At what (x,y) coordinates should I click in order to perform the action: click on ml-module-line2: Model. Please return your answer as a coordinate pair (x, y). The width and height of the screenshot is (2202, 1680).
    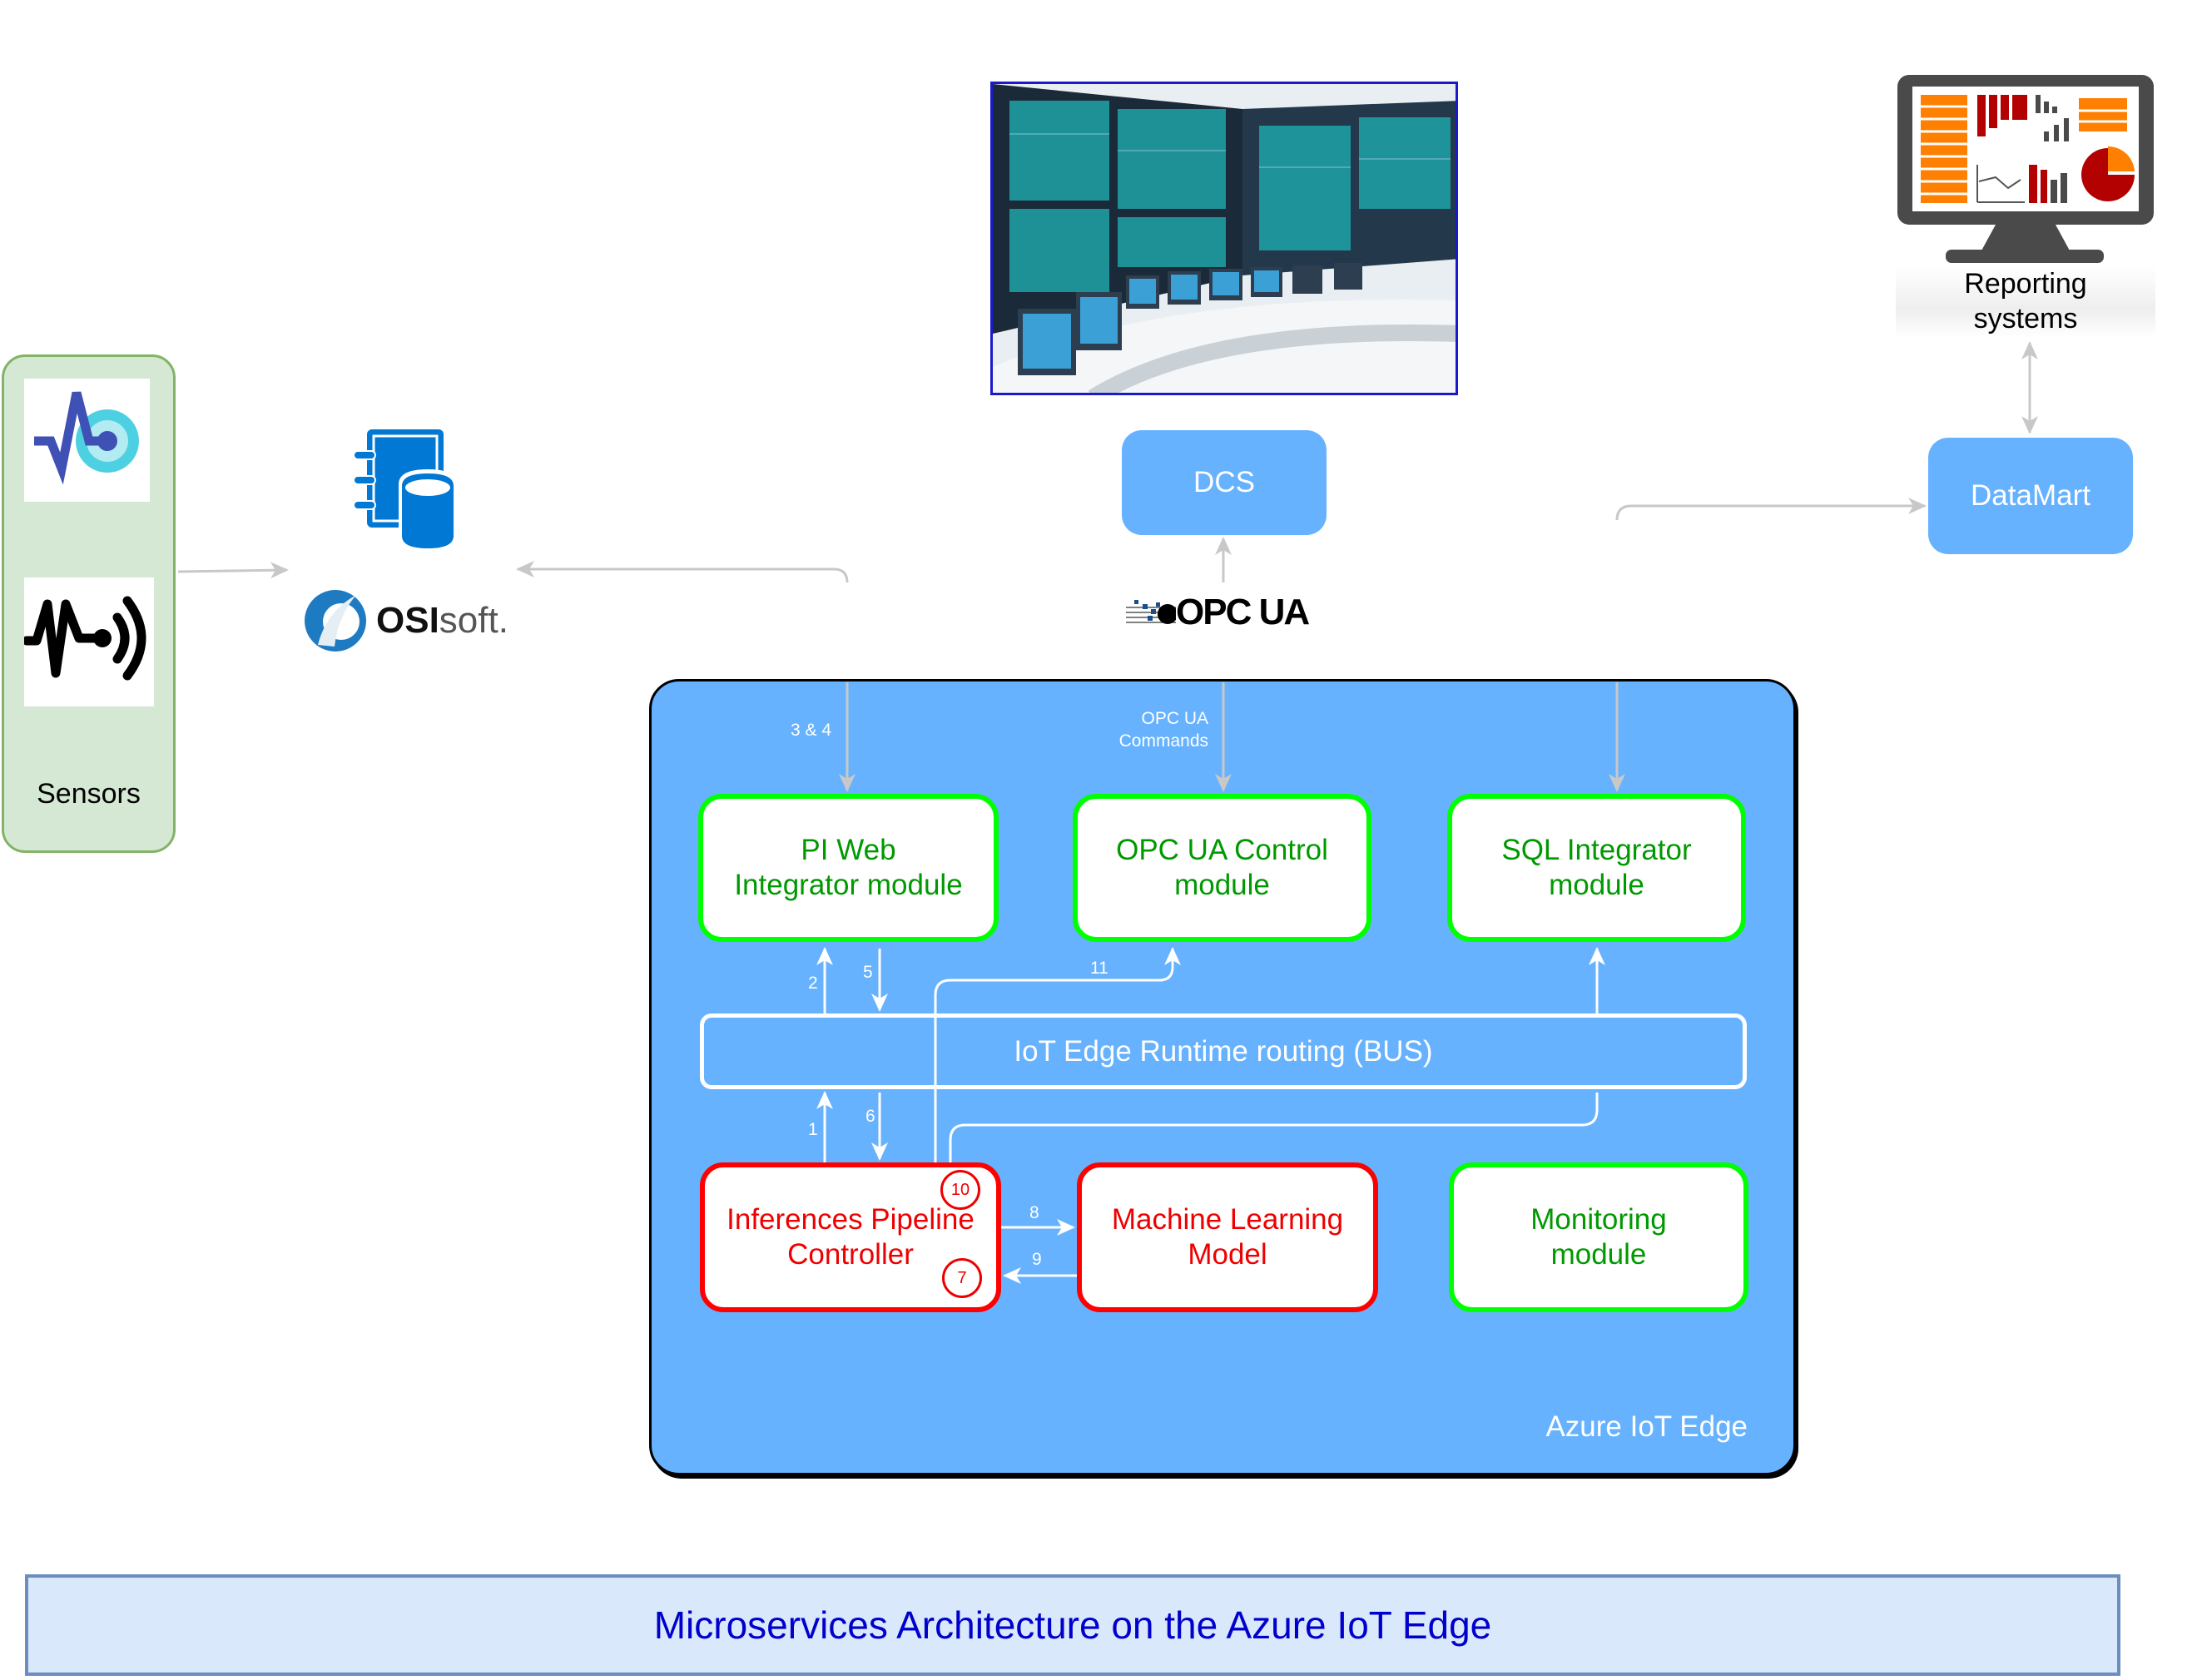
    Looking at the image, I should click on (1227, 1254).